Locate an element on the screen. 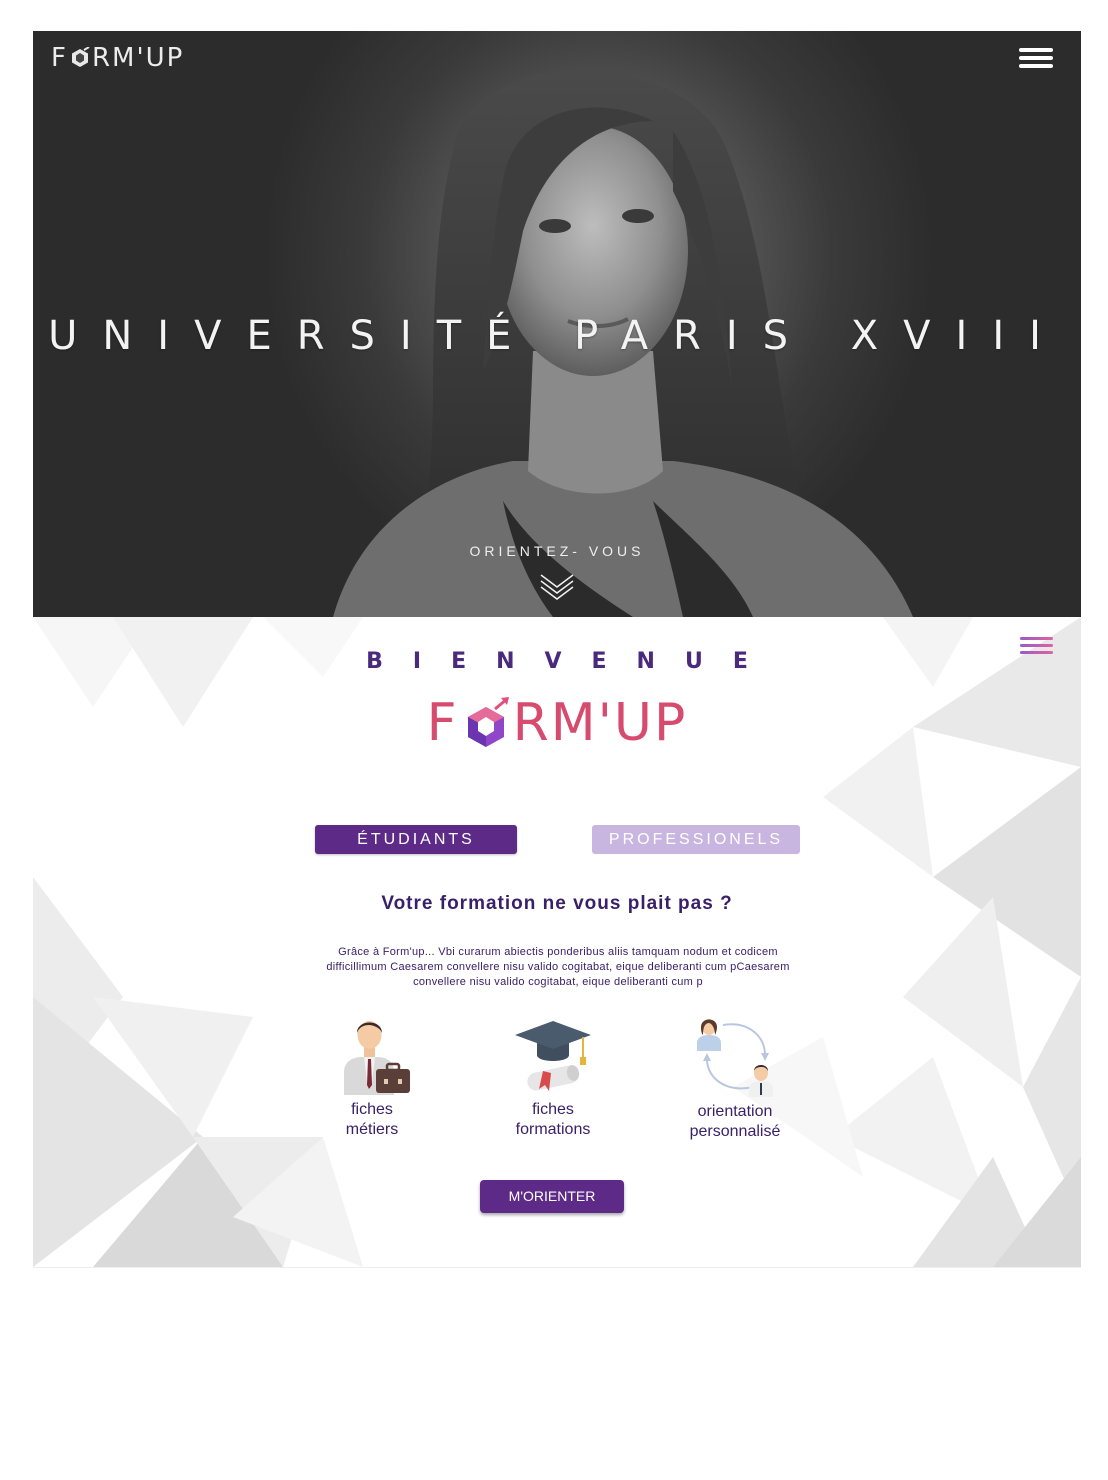  brand-text-end: RM'UP is located at coordinates (600, 723).